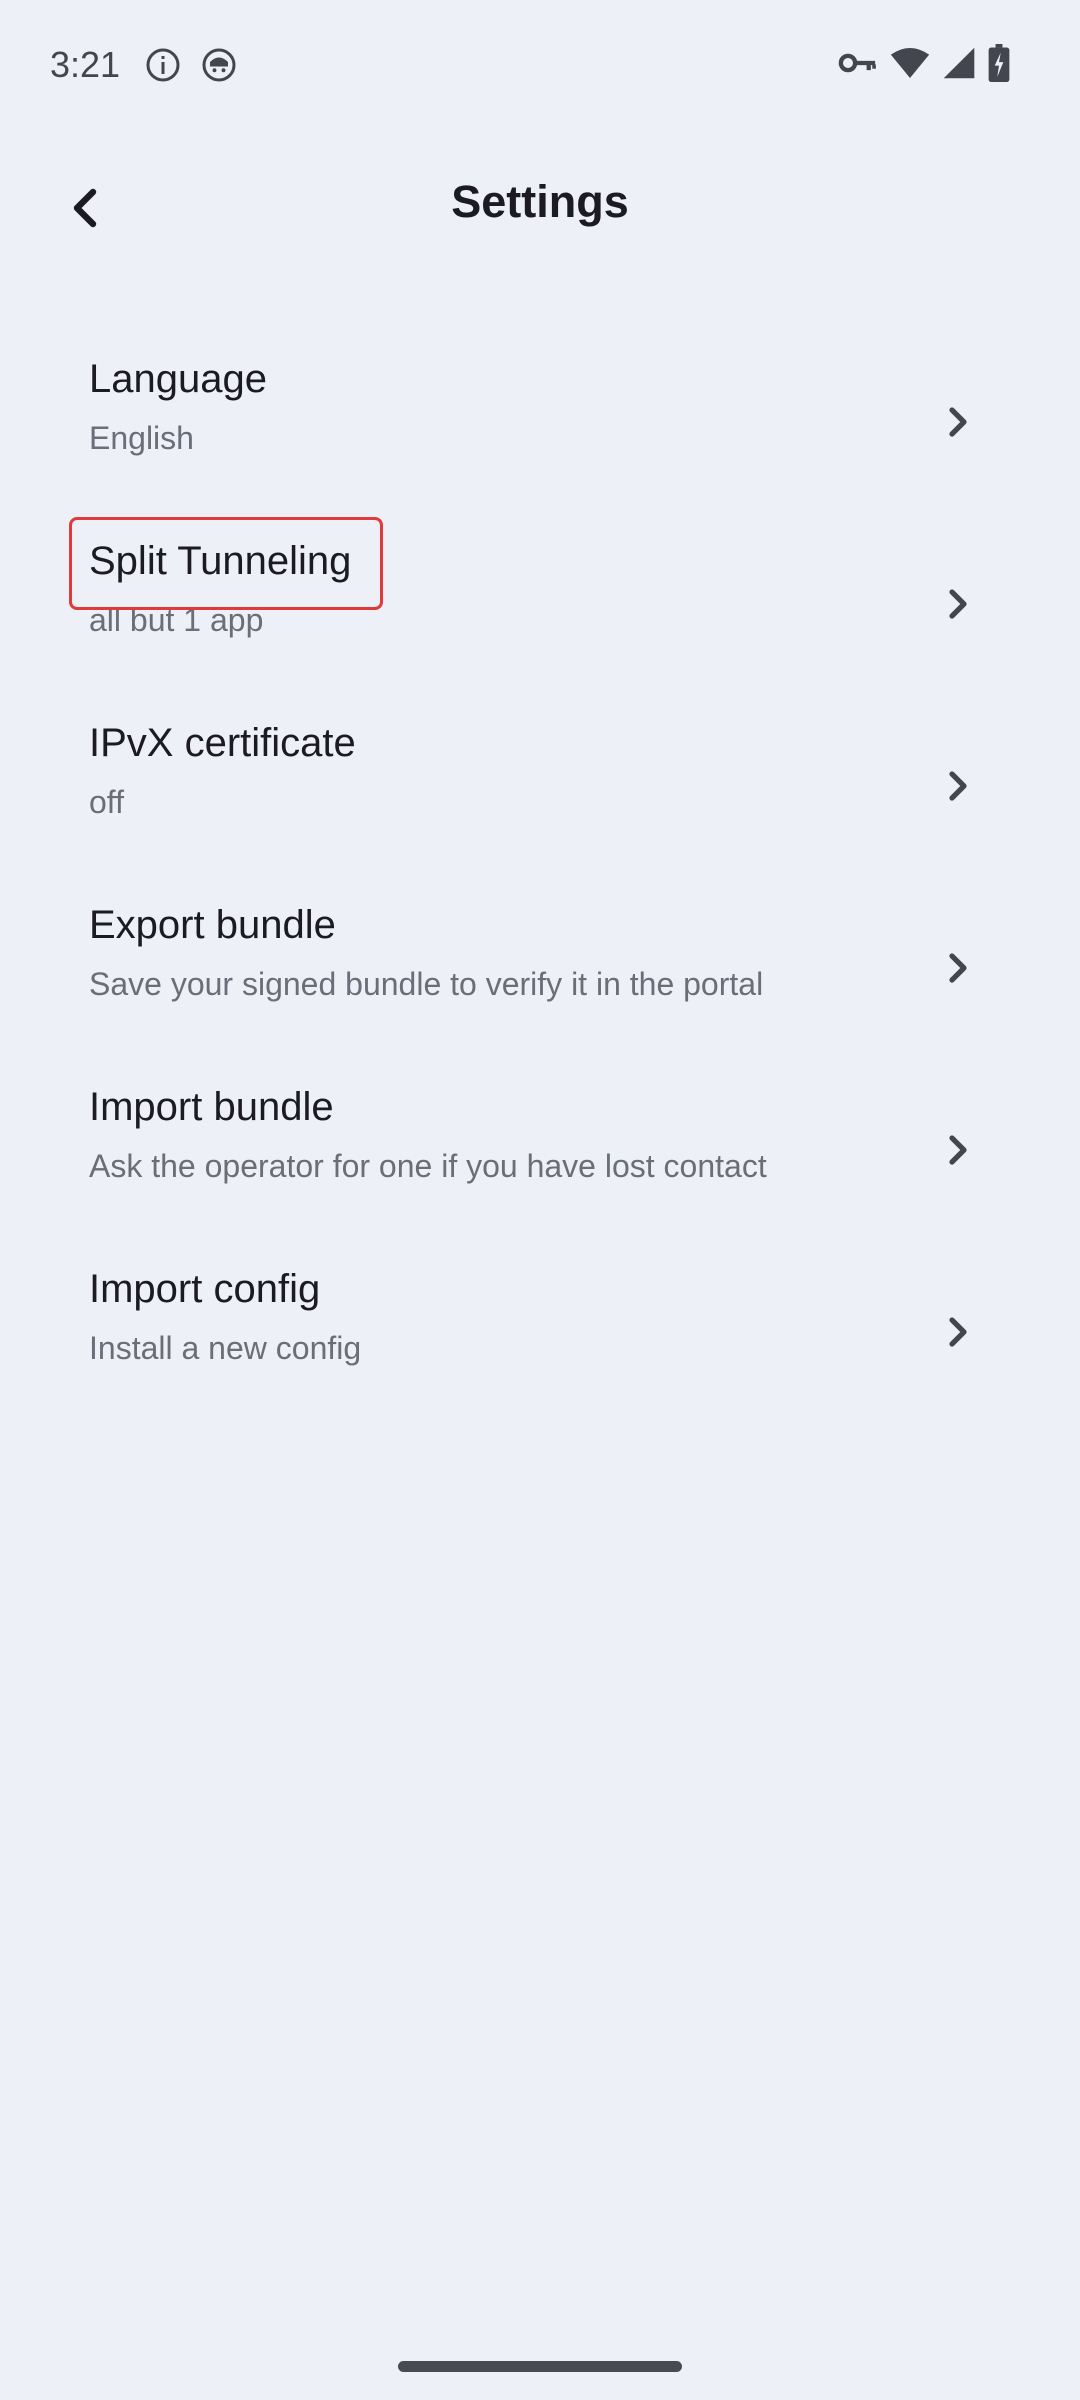 The width and height of the screenshot is (1080, 2400). What do you see at coordinates (959, 63) in the screenshot?
I see `cellular-signal-icon` at bounding box center [959, 63].